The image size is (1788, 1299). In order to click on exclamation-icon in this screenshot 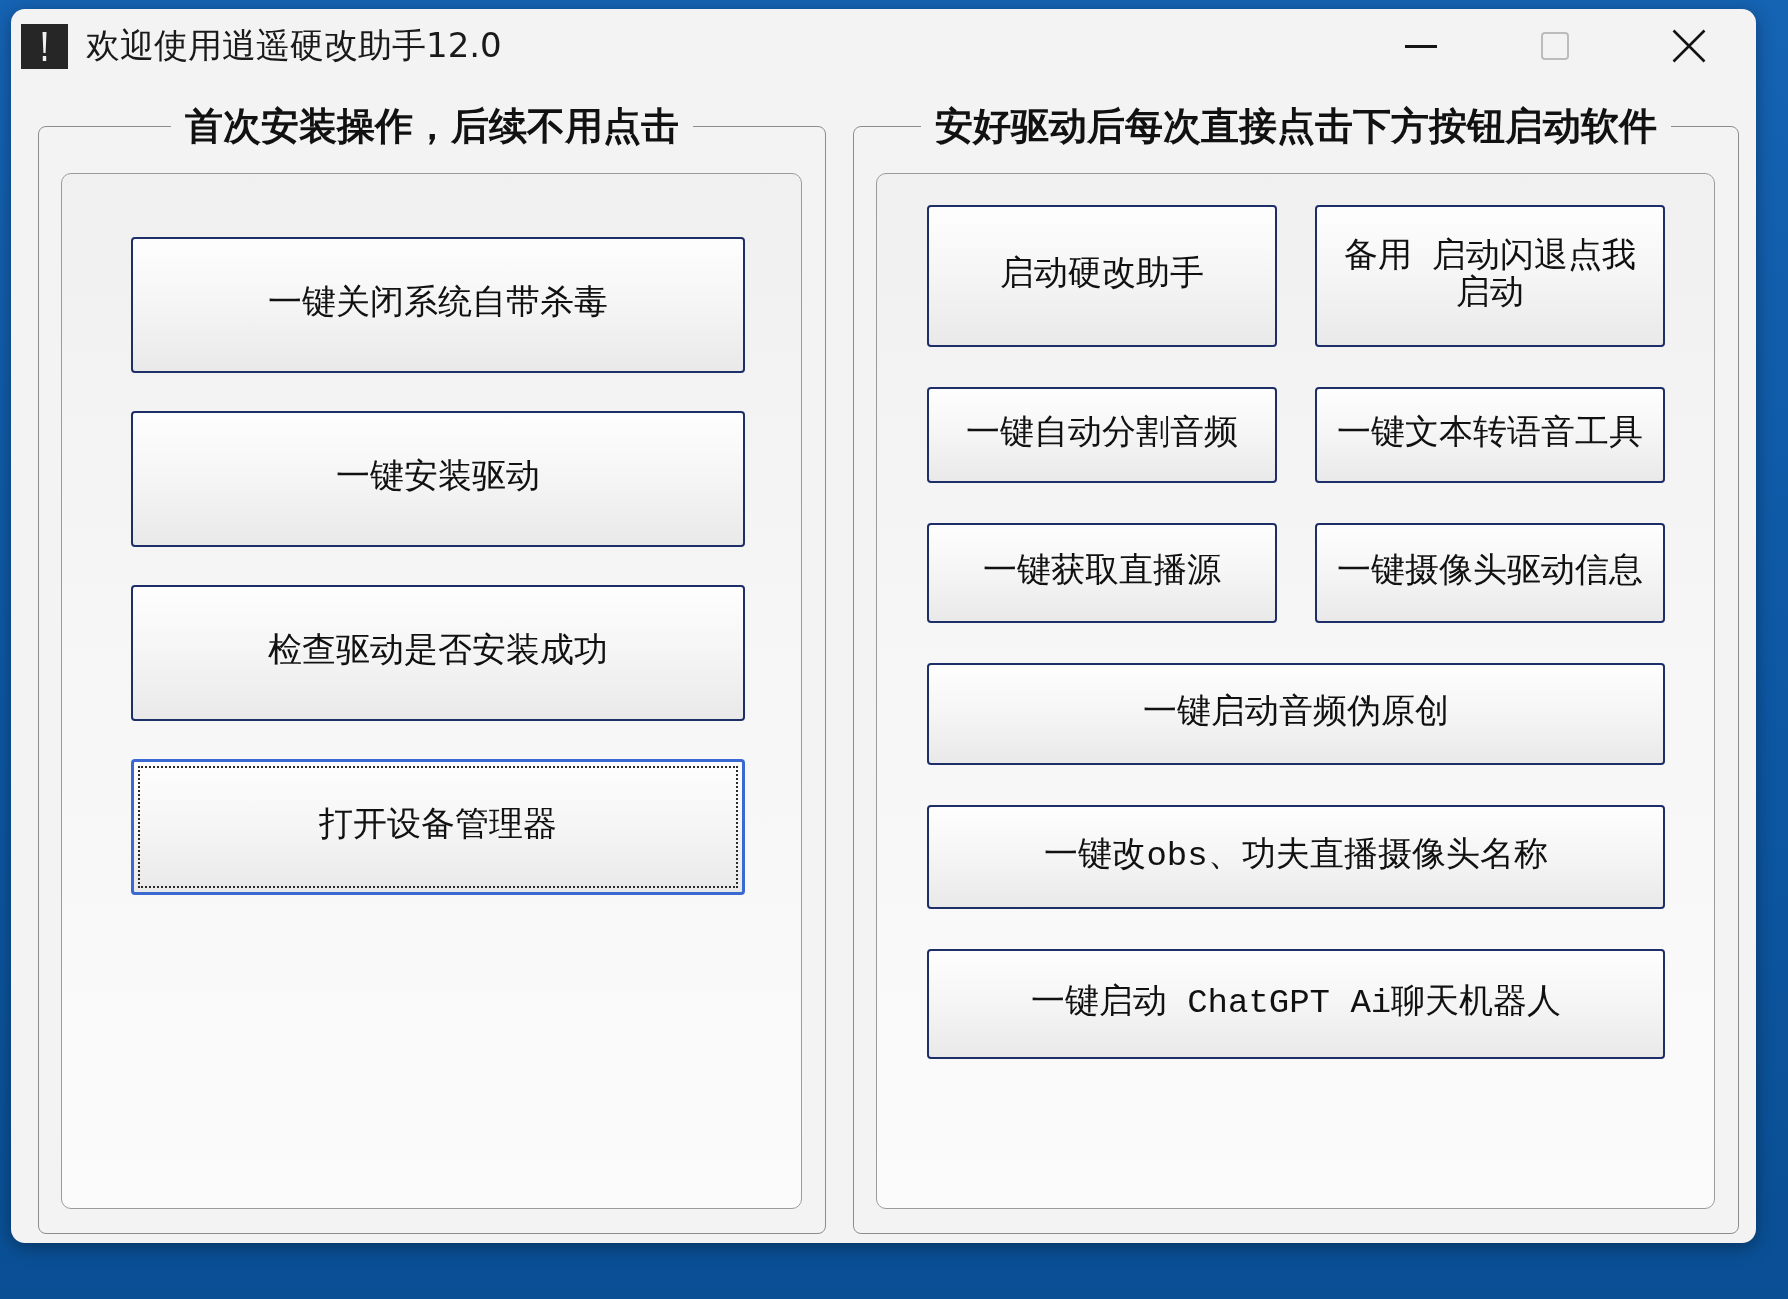, I will do `click(44, 46)`.